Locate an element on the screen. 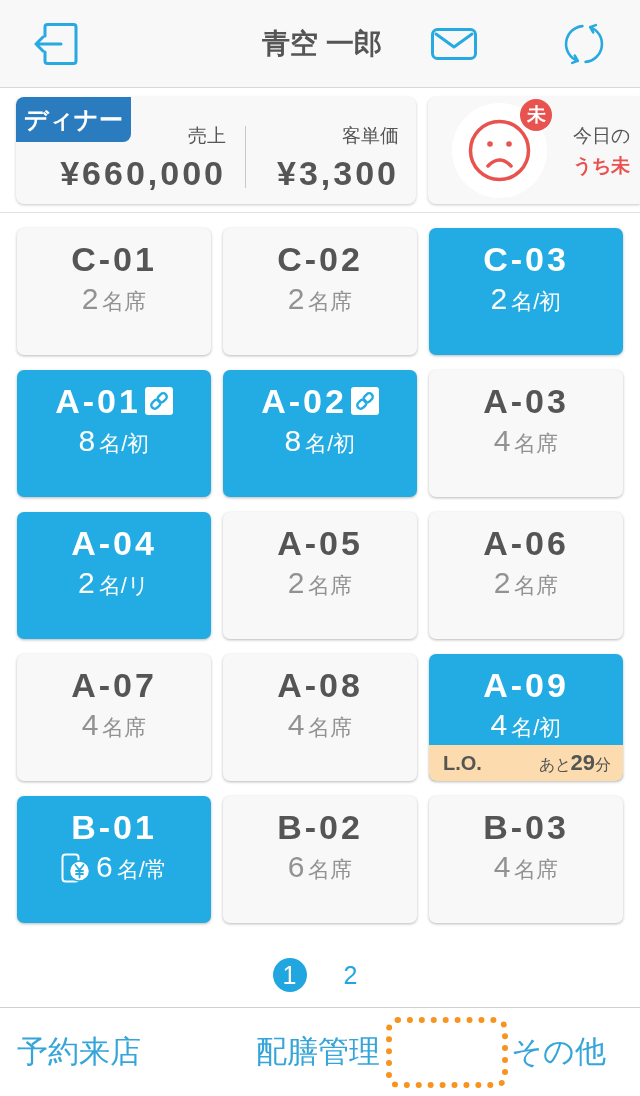  table-tile: B-02 6 名席 is located at coordinates (320, 859).